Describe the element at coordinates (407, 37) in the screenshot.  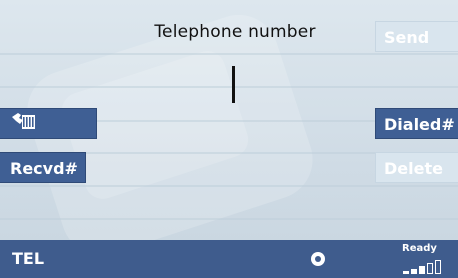
I see `send-button-label: Send` at that location.